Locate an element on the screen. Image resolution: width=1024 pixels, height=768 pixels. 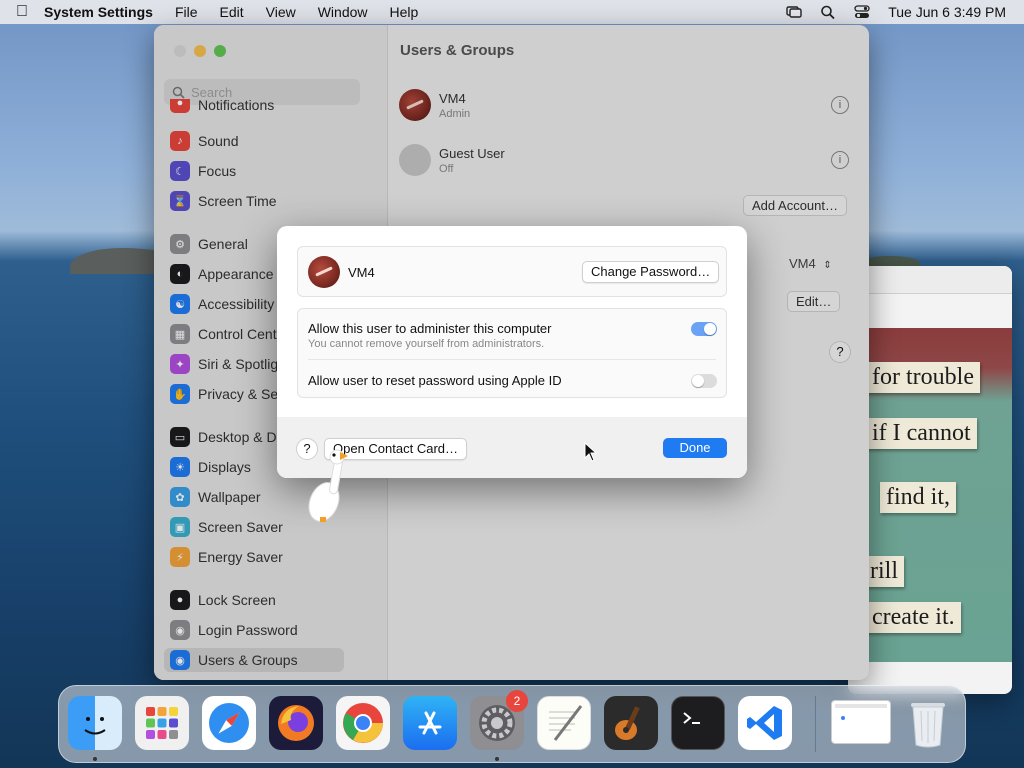
menu-help: Help is located at coordinates (404, 12).